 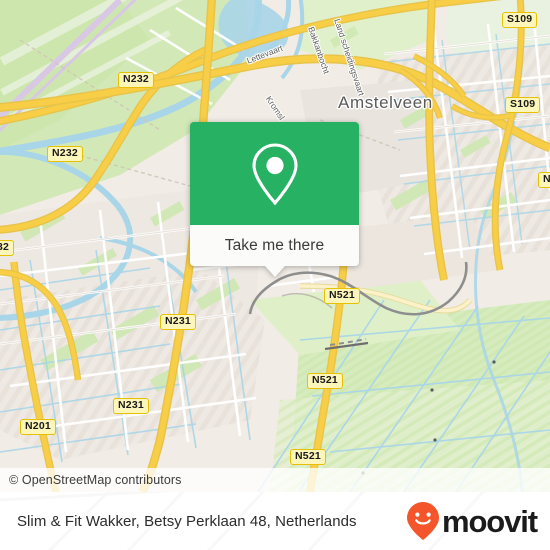 What do you see at coordinates (274, 271) in the screenshot?
I see `popup-pointer` at bounding box center [274, 271].